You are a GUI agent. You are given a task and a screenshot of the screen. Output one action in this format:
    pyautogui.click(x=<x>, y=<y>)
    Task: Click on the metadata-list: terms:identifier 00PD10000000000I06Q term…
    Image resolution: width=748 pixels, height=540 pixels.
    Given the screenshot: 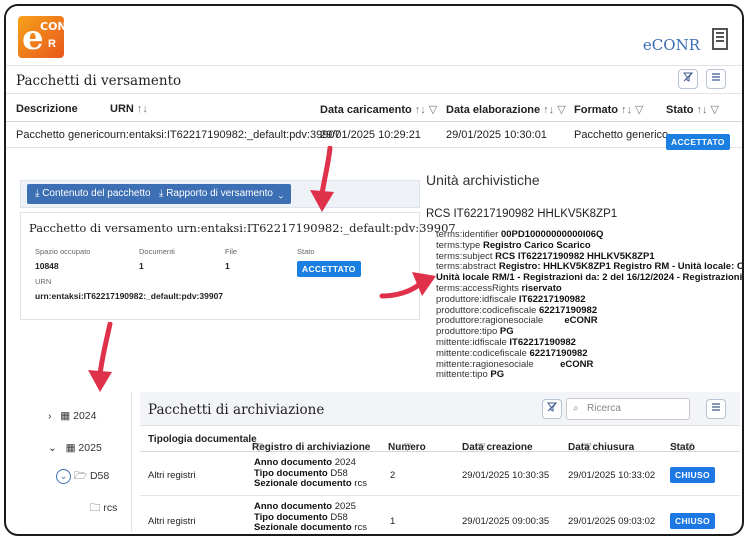 What is the action you would take?
    pyautogui.click(x=590, y=305)
    